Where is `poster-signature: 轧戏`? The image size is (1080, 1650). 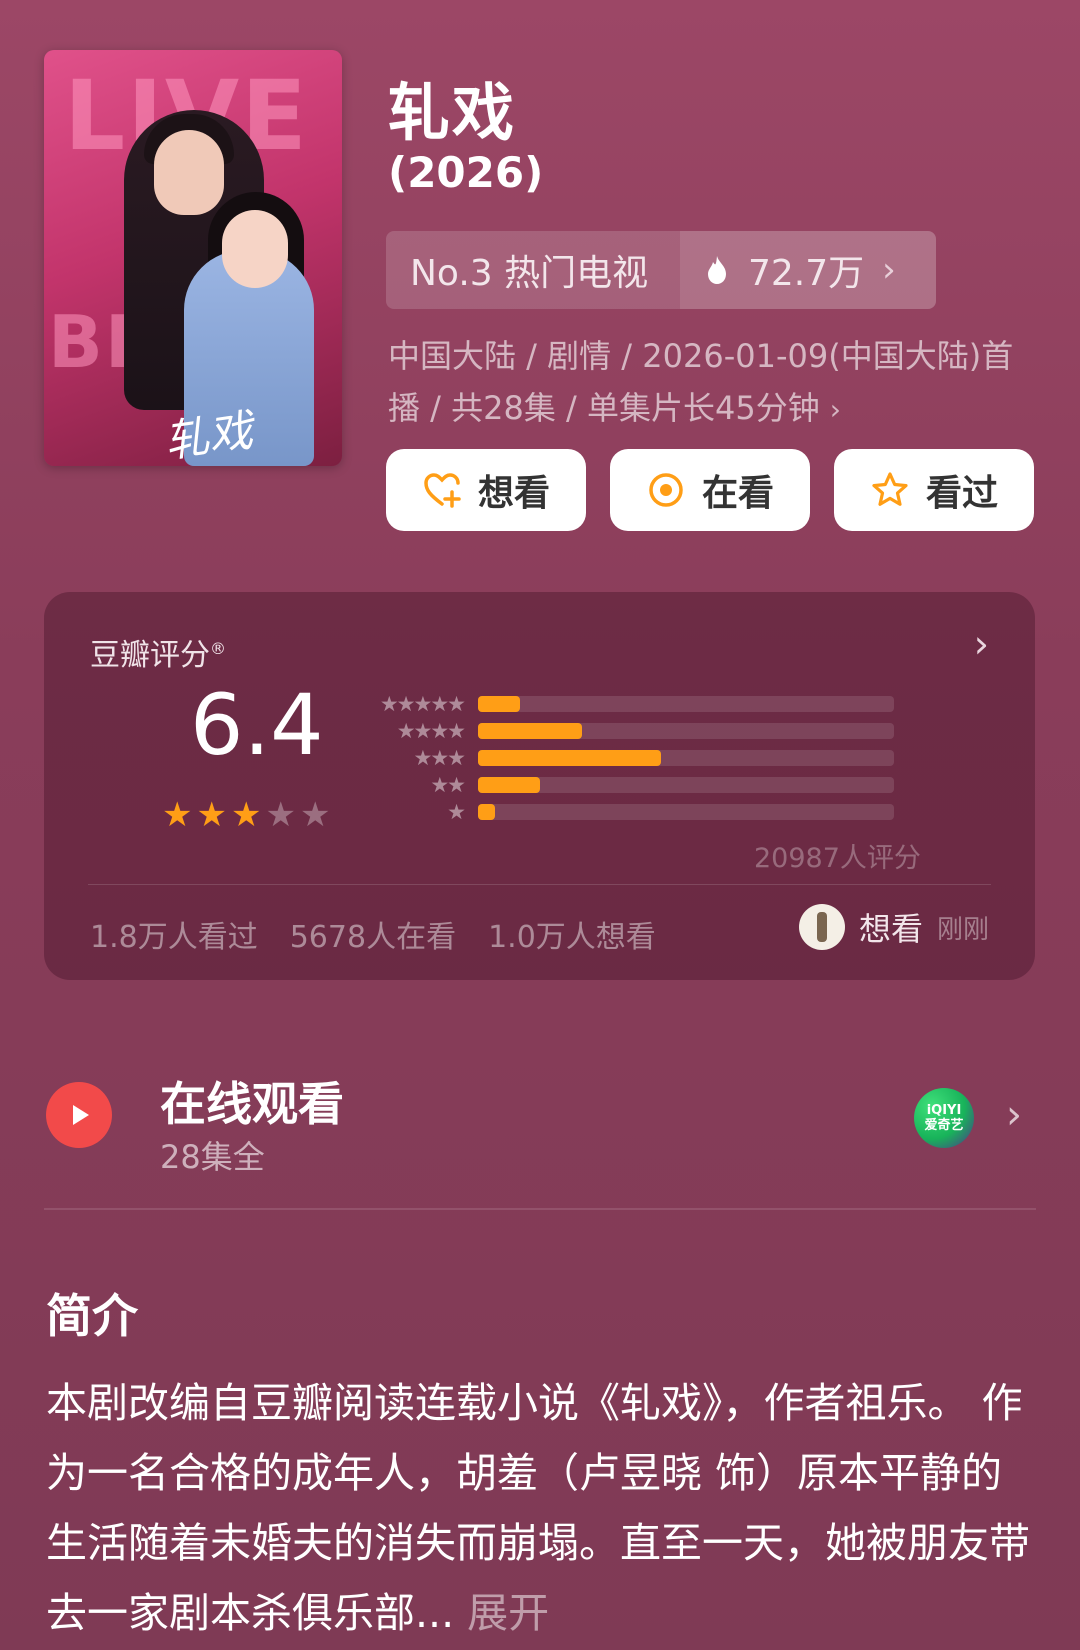 poster-signature: 轧戏 is located at coordinates (208, 435).